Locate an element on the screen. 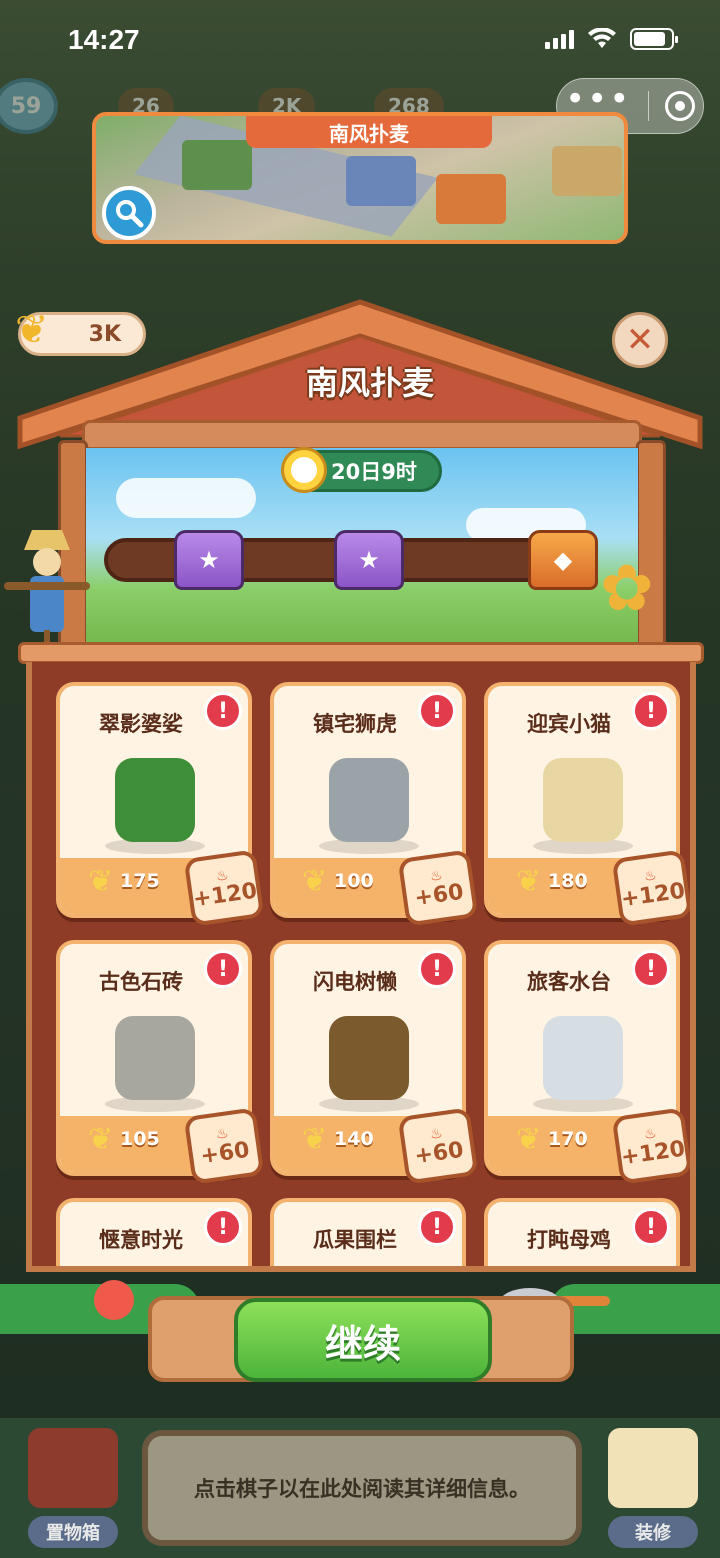 The image size is (720, 1558). decorate-button: 装修 is located at coordinates (653, 1488).